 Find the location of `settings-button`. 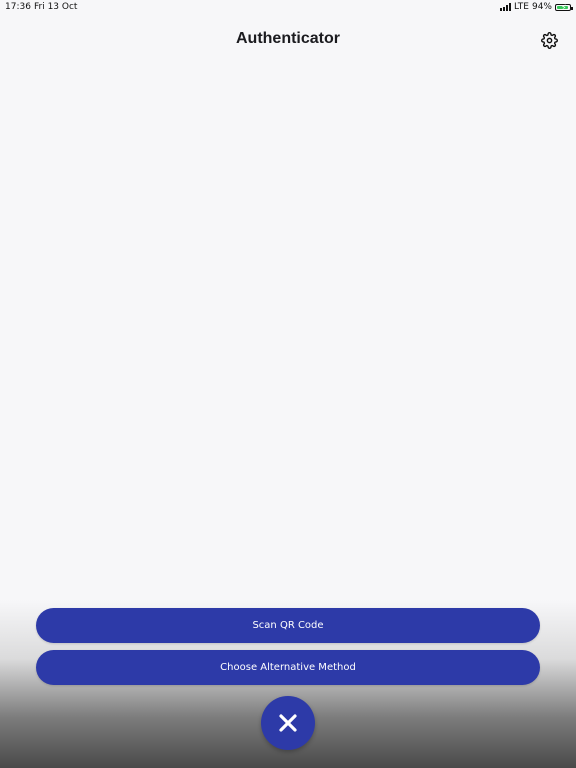

settings-button is located at coordinates (549, 40).